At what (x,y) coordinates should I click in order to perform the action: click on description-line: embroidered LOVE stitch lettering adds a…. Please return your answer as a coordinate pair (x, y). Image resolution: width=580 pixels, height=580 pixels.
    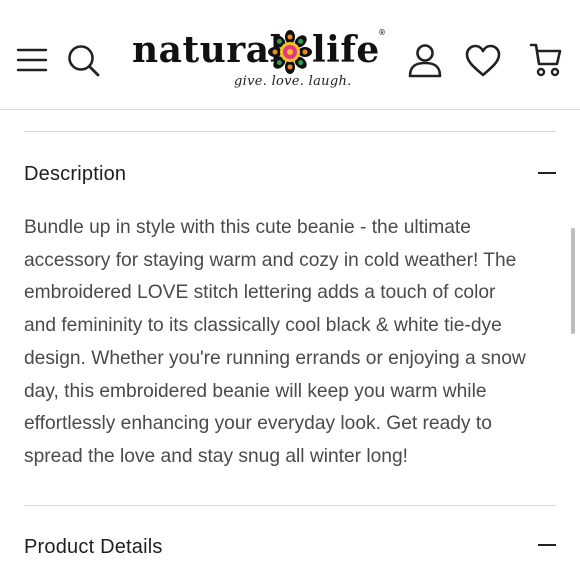
    Looking at the image, I should click on (260, 293).